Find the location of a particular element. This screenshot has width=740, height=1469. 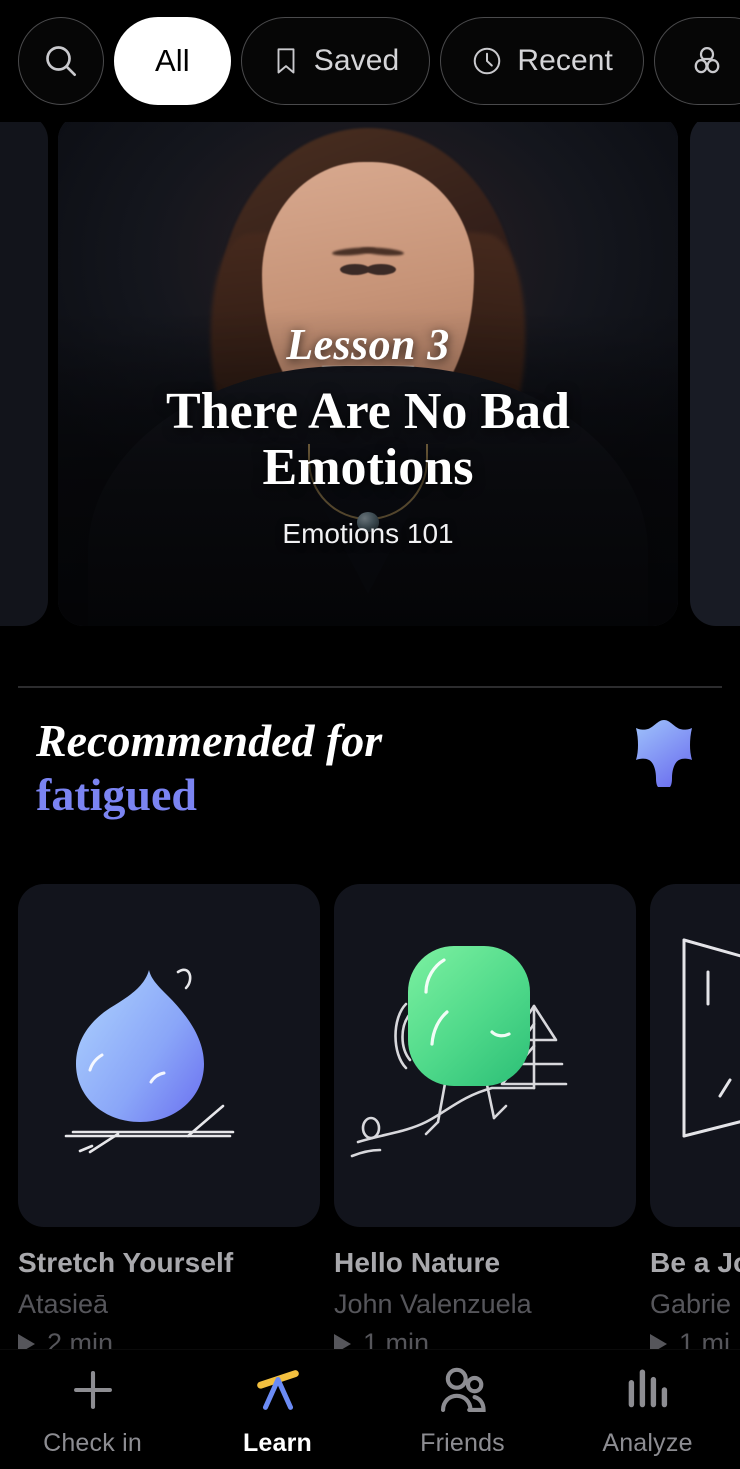

nav-item-analyze: Analyze is located at coordinates (647, 1409).